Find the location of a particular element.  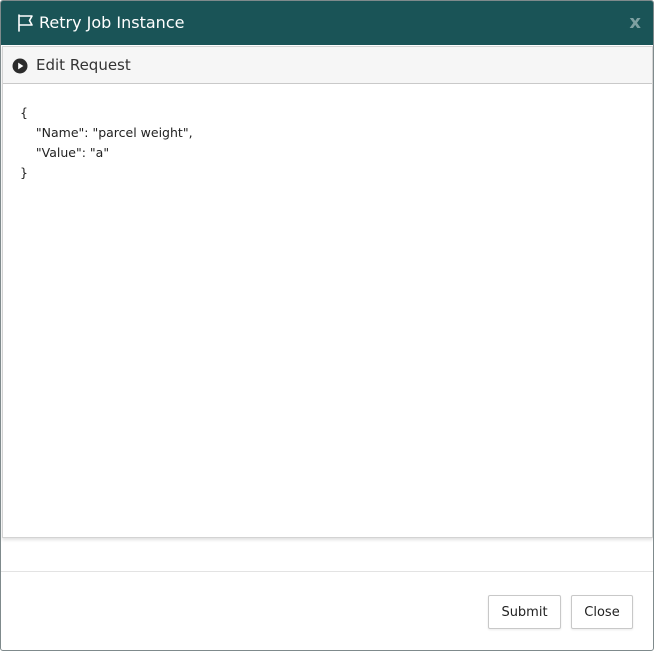

play-circle-icon is located at coordinates (20, 66).